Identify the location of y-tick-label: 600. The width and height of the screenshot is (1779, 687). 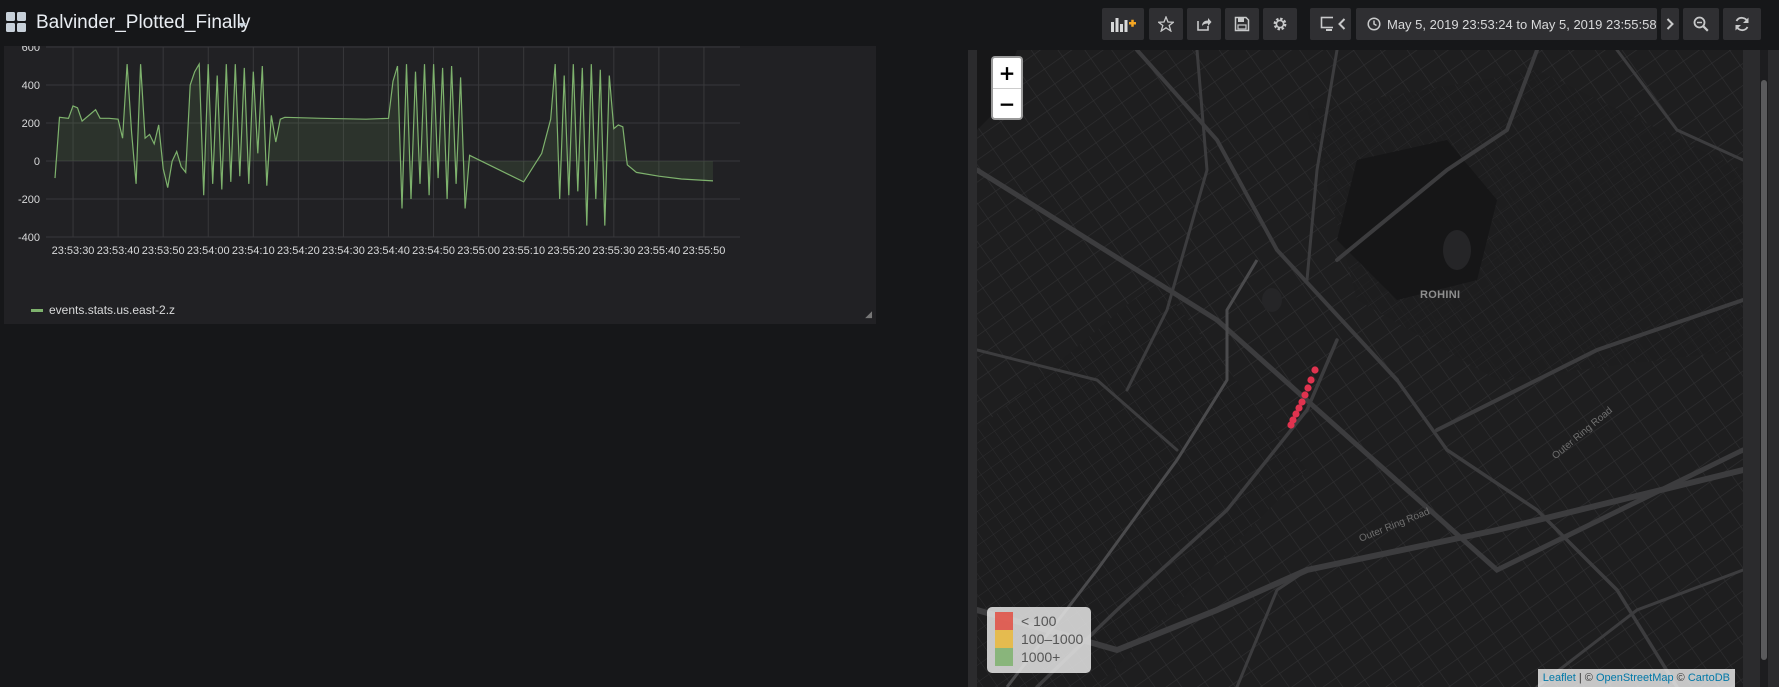
(31, 50).